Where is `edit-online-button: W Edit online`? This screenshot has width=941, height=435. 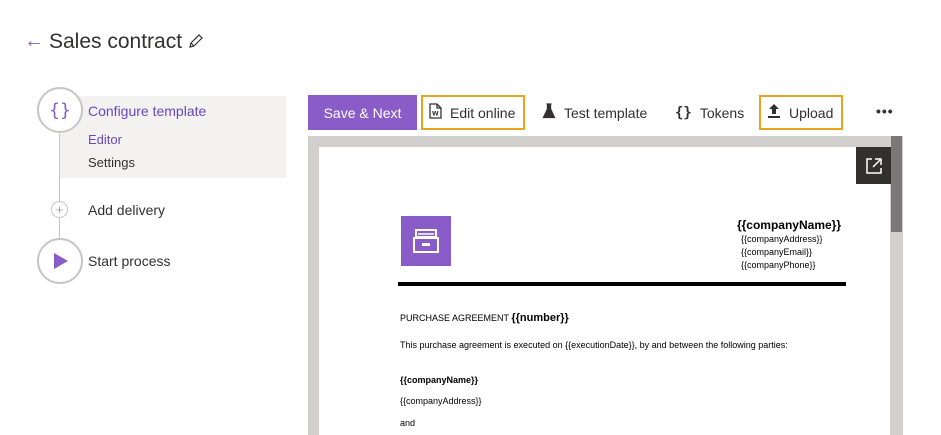 edit-online-button: W Edit online is located at coordinates (473, 112).